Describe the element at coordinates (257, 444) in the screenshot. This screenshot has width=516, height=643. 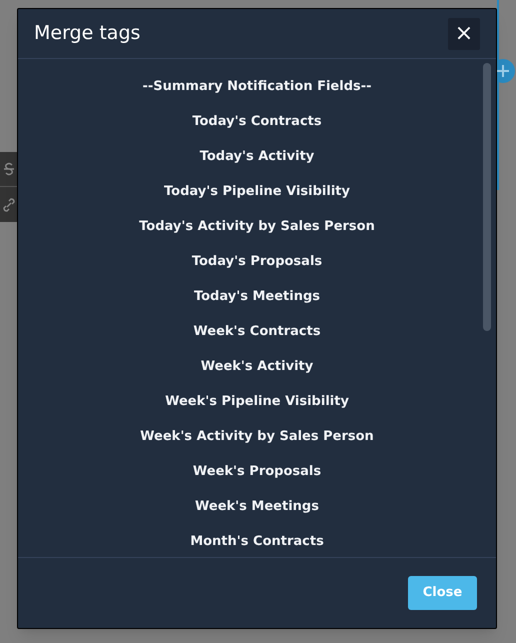
I see `merge-tag-item: Week's Activity by Sales Person` at that location.